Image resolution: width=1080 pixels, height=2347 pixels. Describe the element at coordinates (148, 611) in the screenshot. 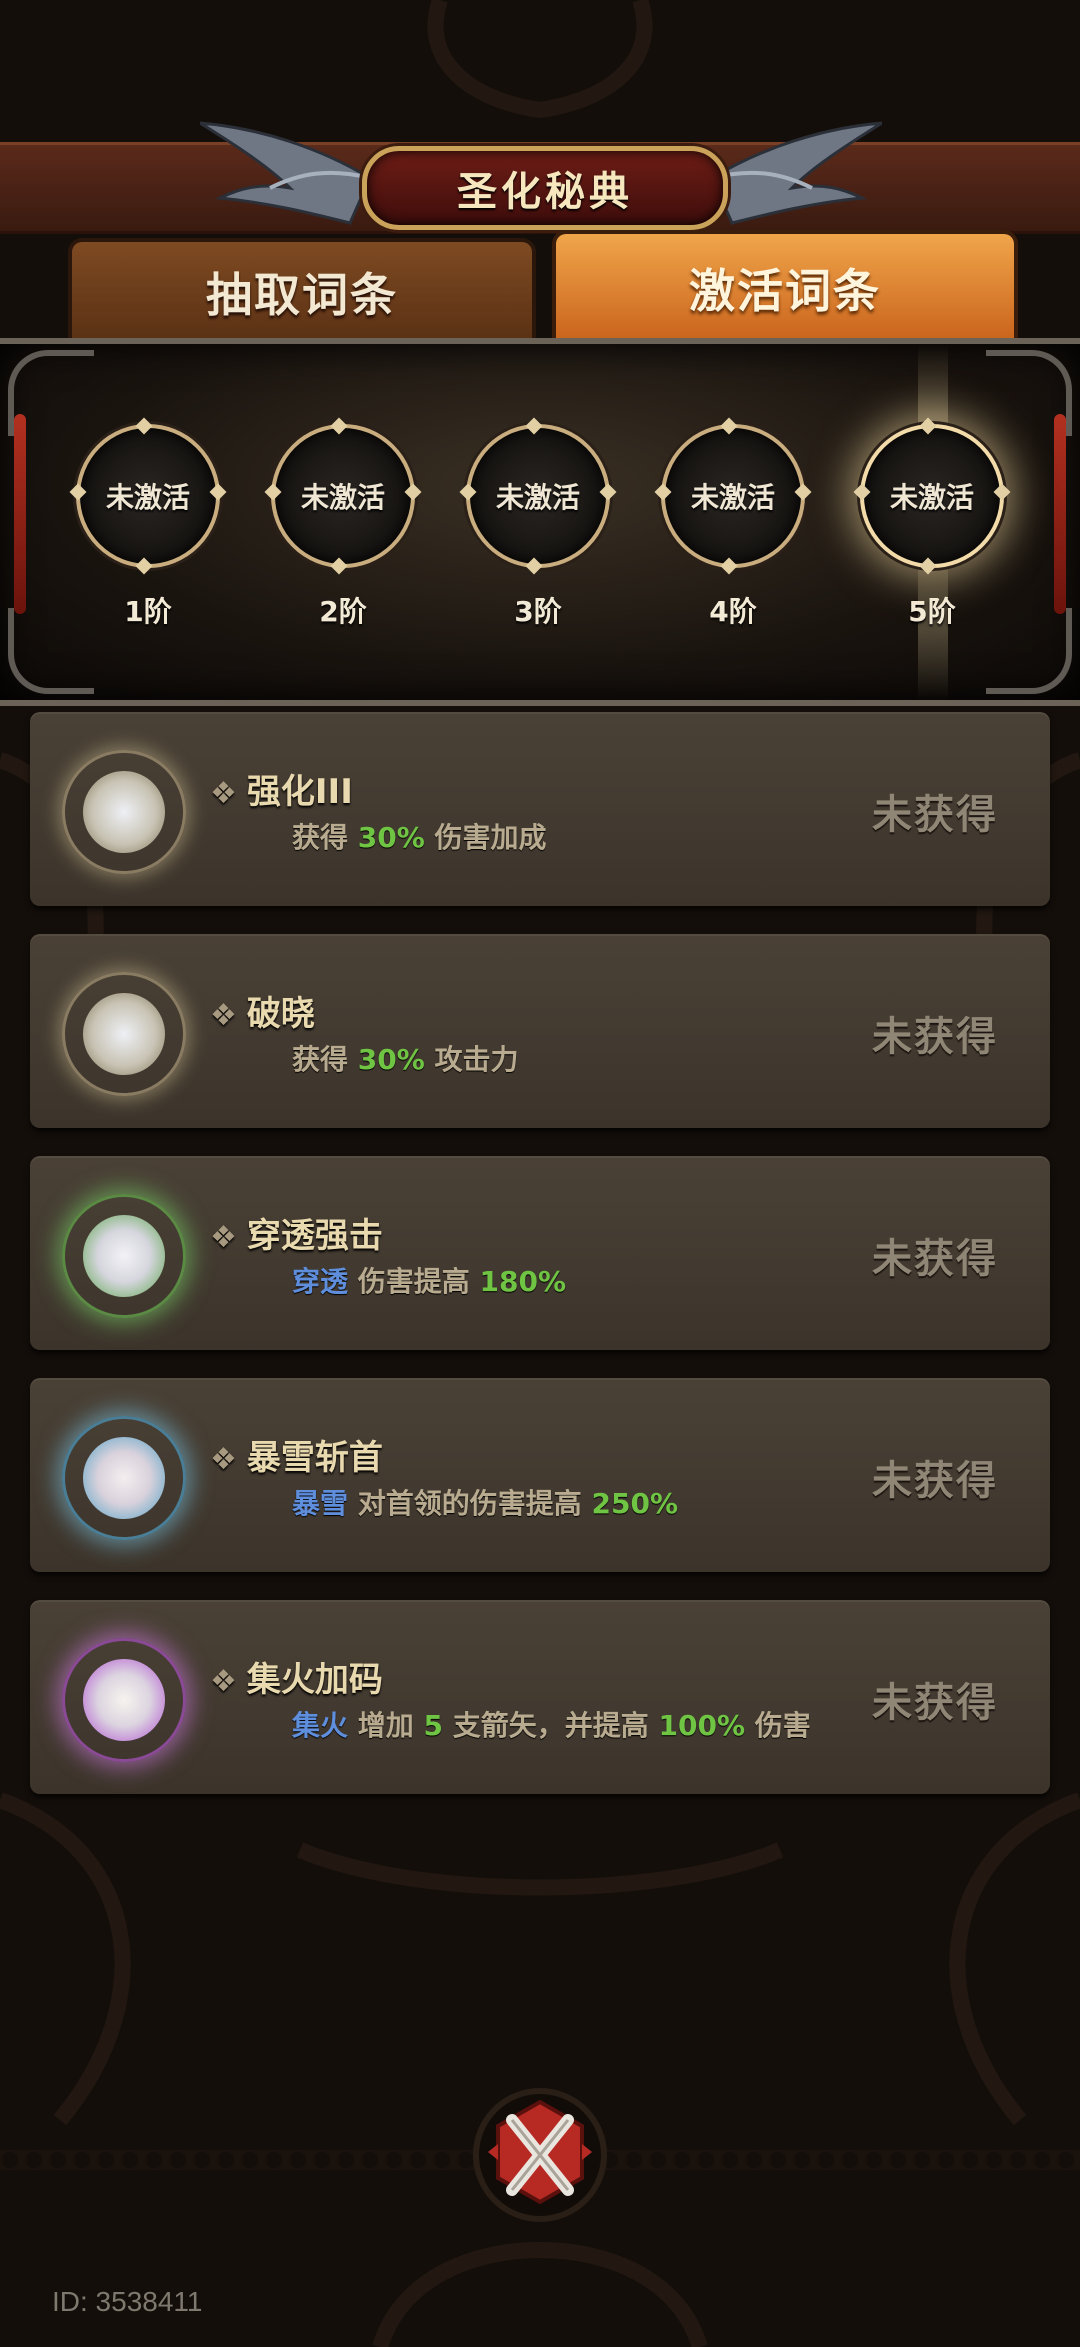

I see `tier-label: 1阶` at that location.